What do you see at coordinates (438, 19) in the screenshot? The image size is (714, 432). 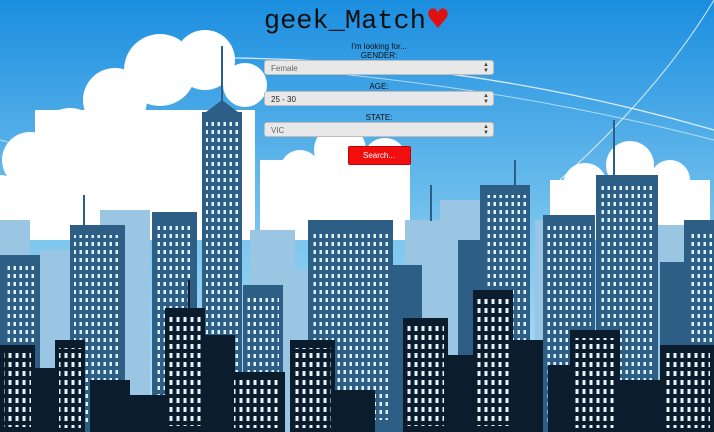 I see `heart-icon: ♥` at bounding box center [438, 19].